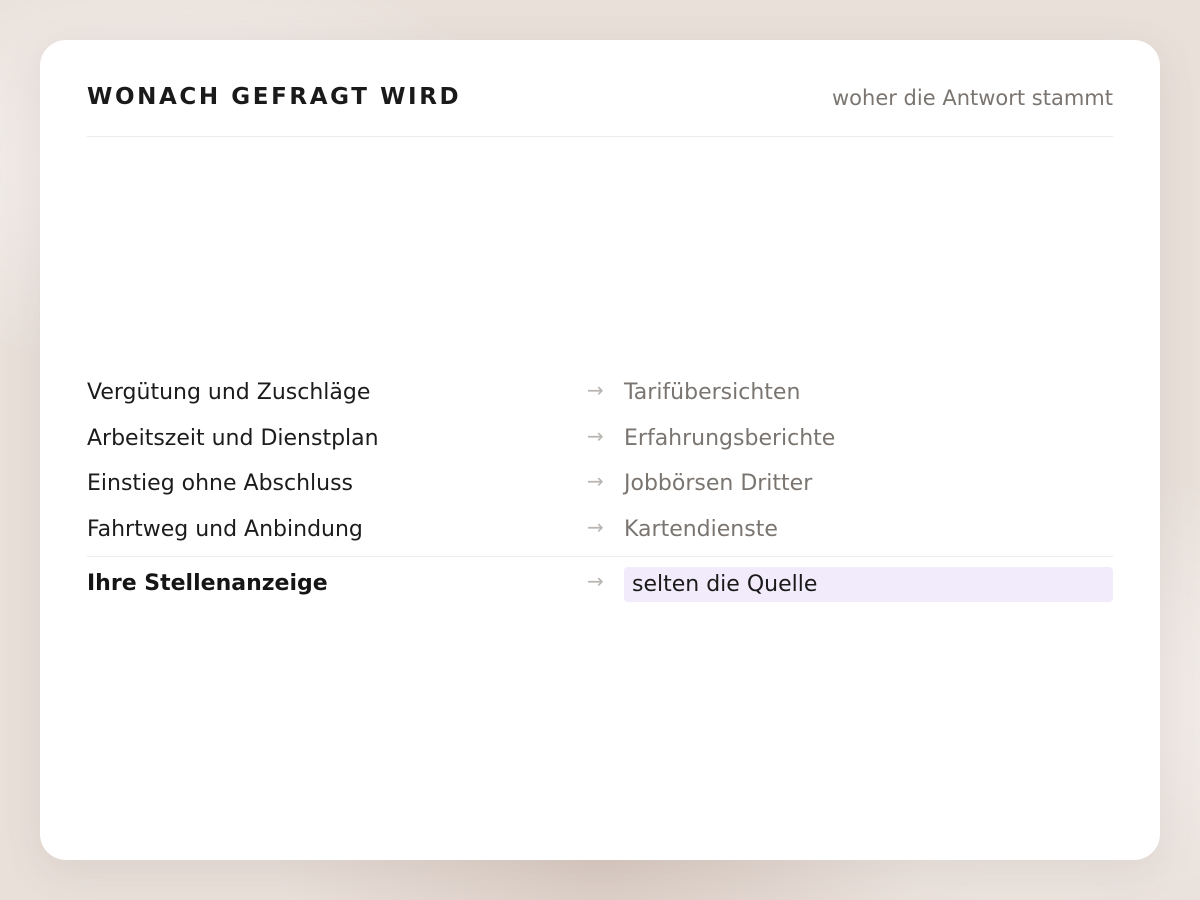 The height and width of the screenshot is (900, 1200). What do you see at coordinates (701, 529) in the screenshot?
I see `row-source: Kartendienste` at bounding box center [701, 529].